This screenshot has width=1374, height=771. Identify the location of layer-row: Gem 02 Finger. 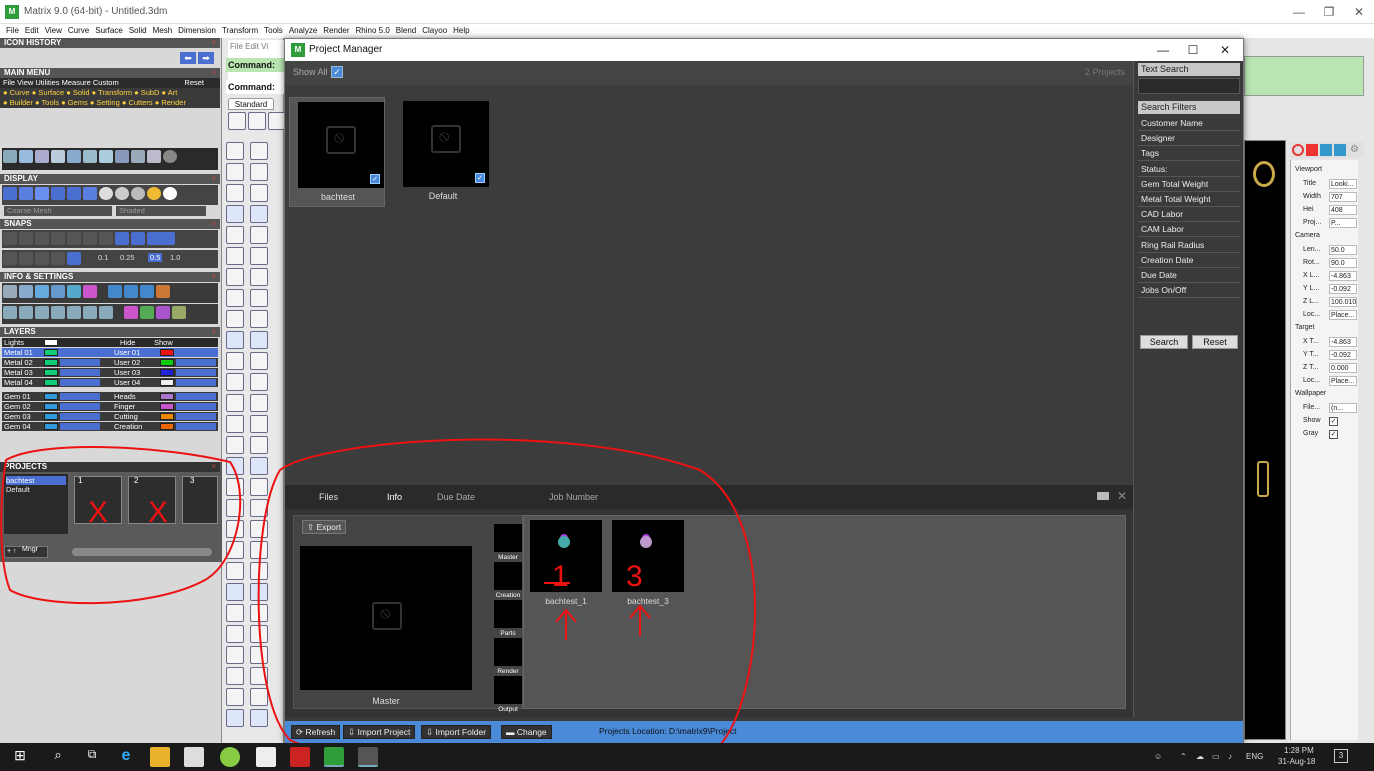
(110, 406).